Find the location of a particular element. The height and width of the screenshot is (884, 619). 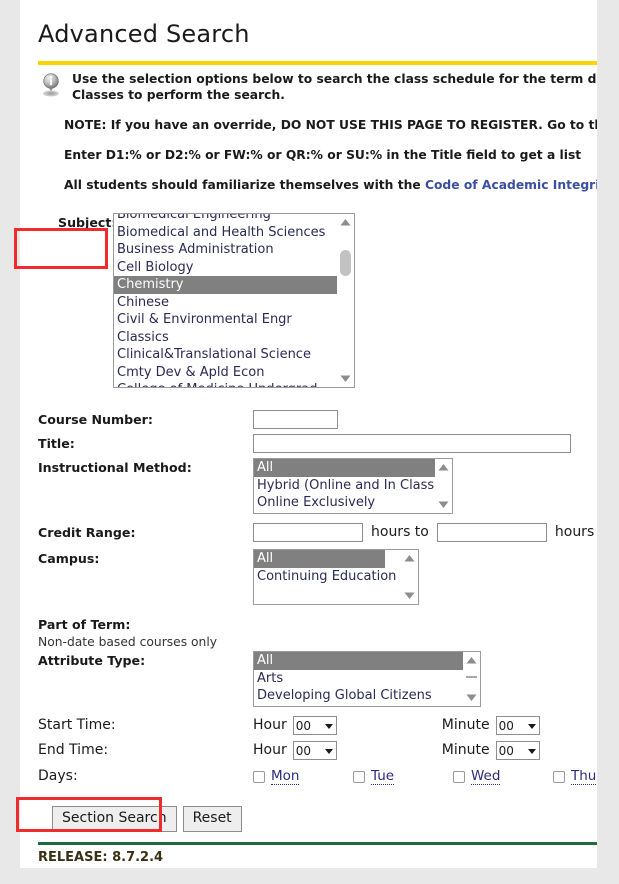

subject-scroll-thumb is located at coordinates (345, 263).